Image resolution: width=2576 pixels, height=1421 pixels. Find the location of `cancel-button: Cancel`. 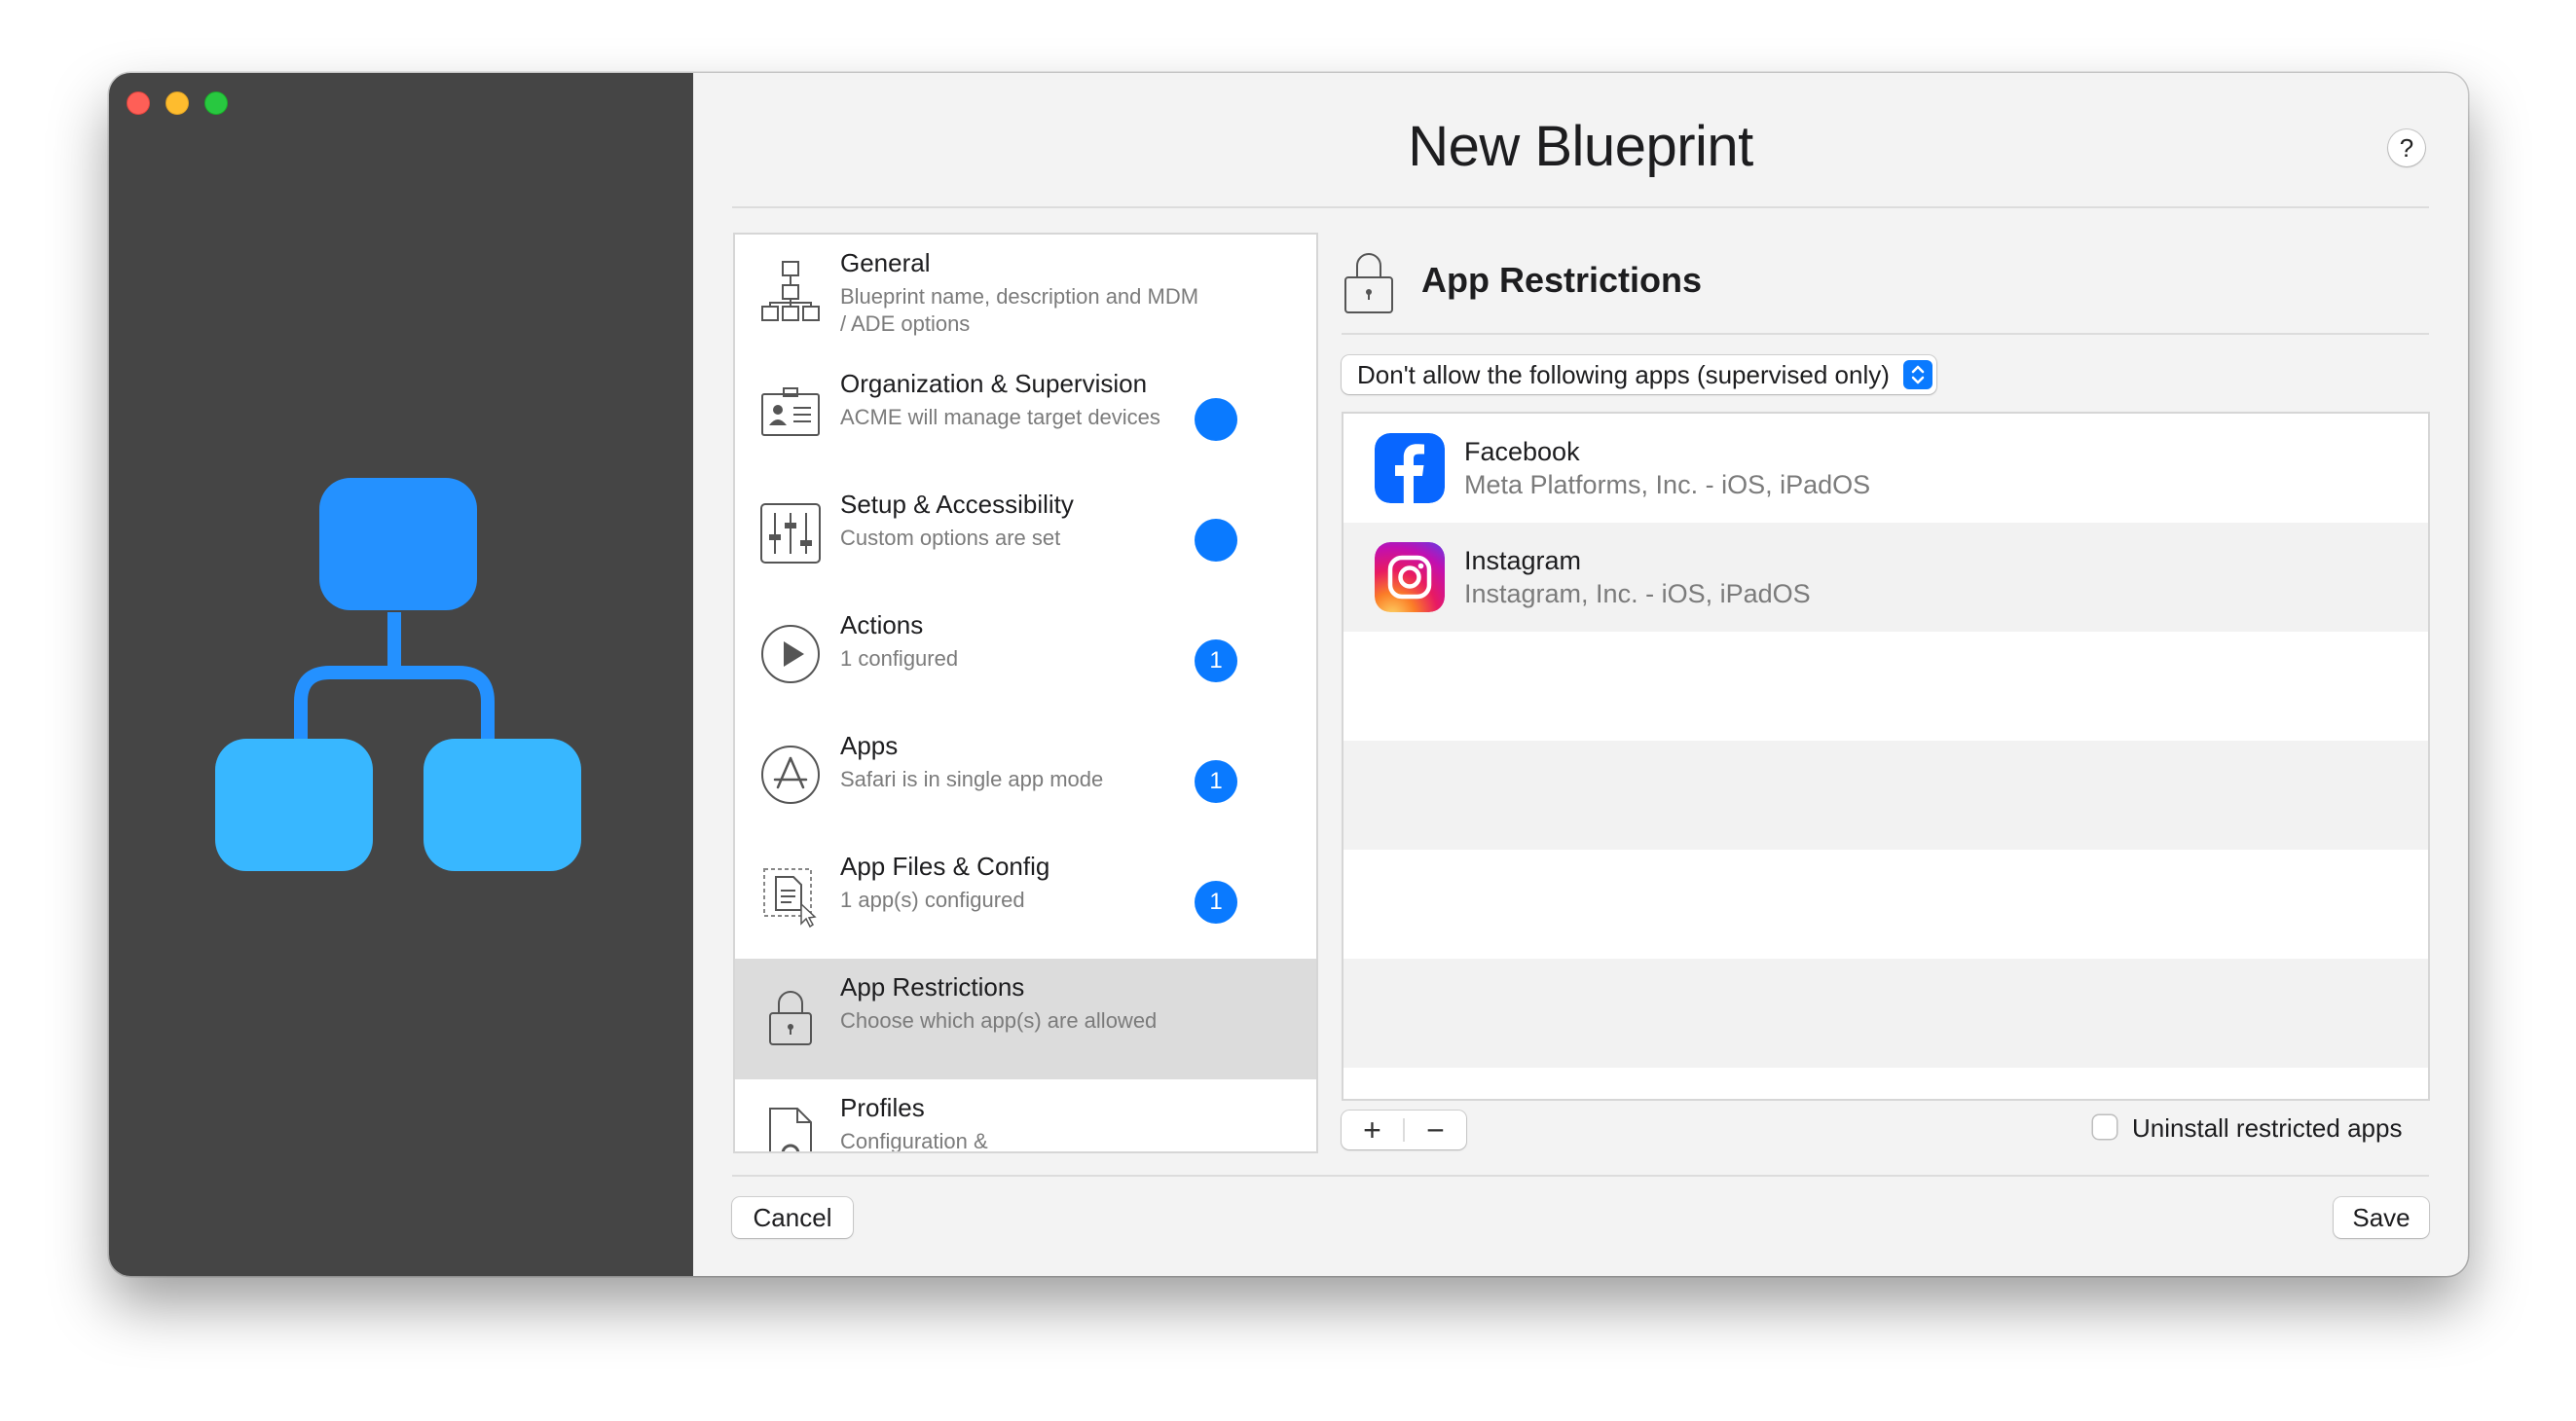

cancel-button: Cancel is located at coordinates (792, 1218).